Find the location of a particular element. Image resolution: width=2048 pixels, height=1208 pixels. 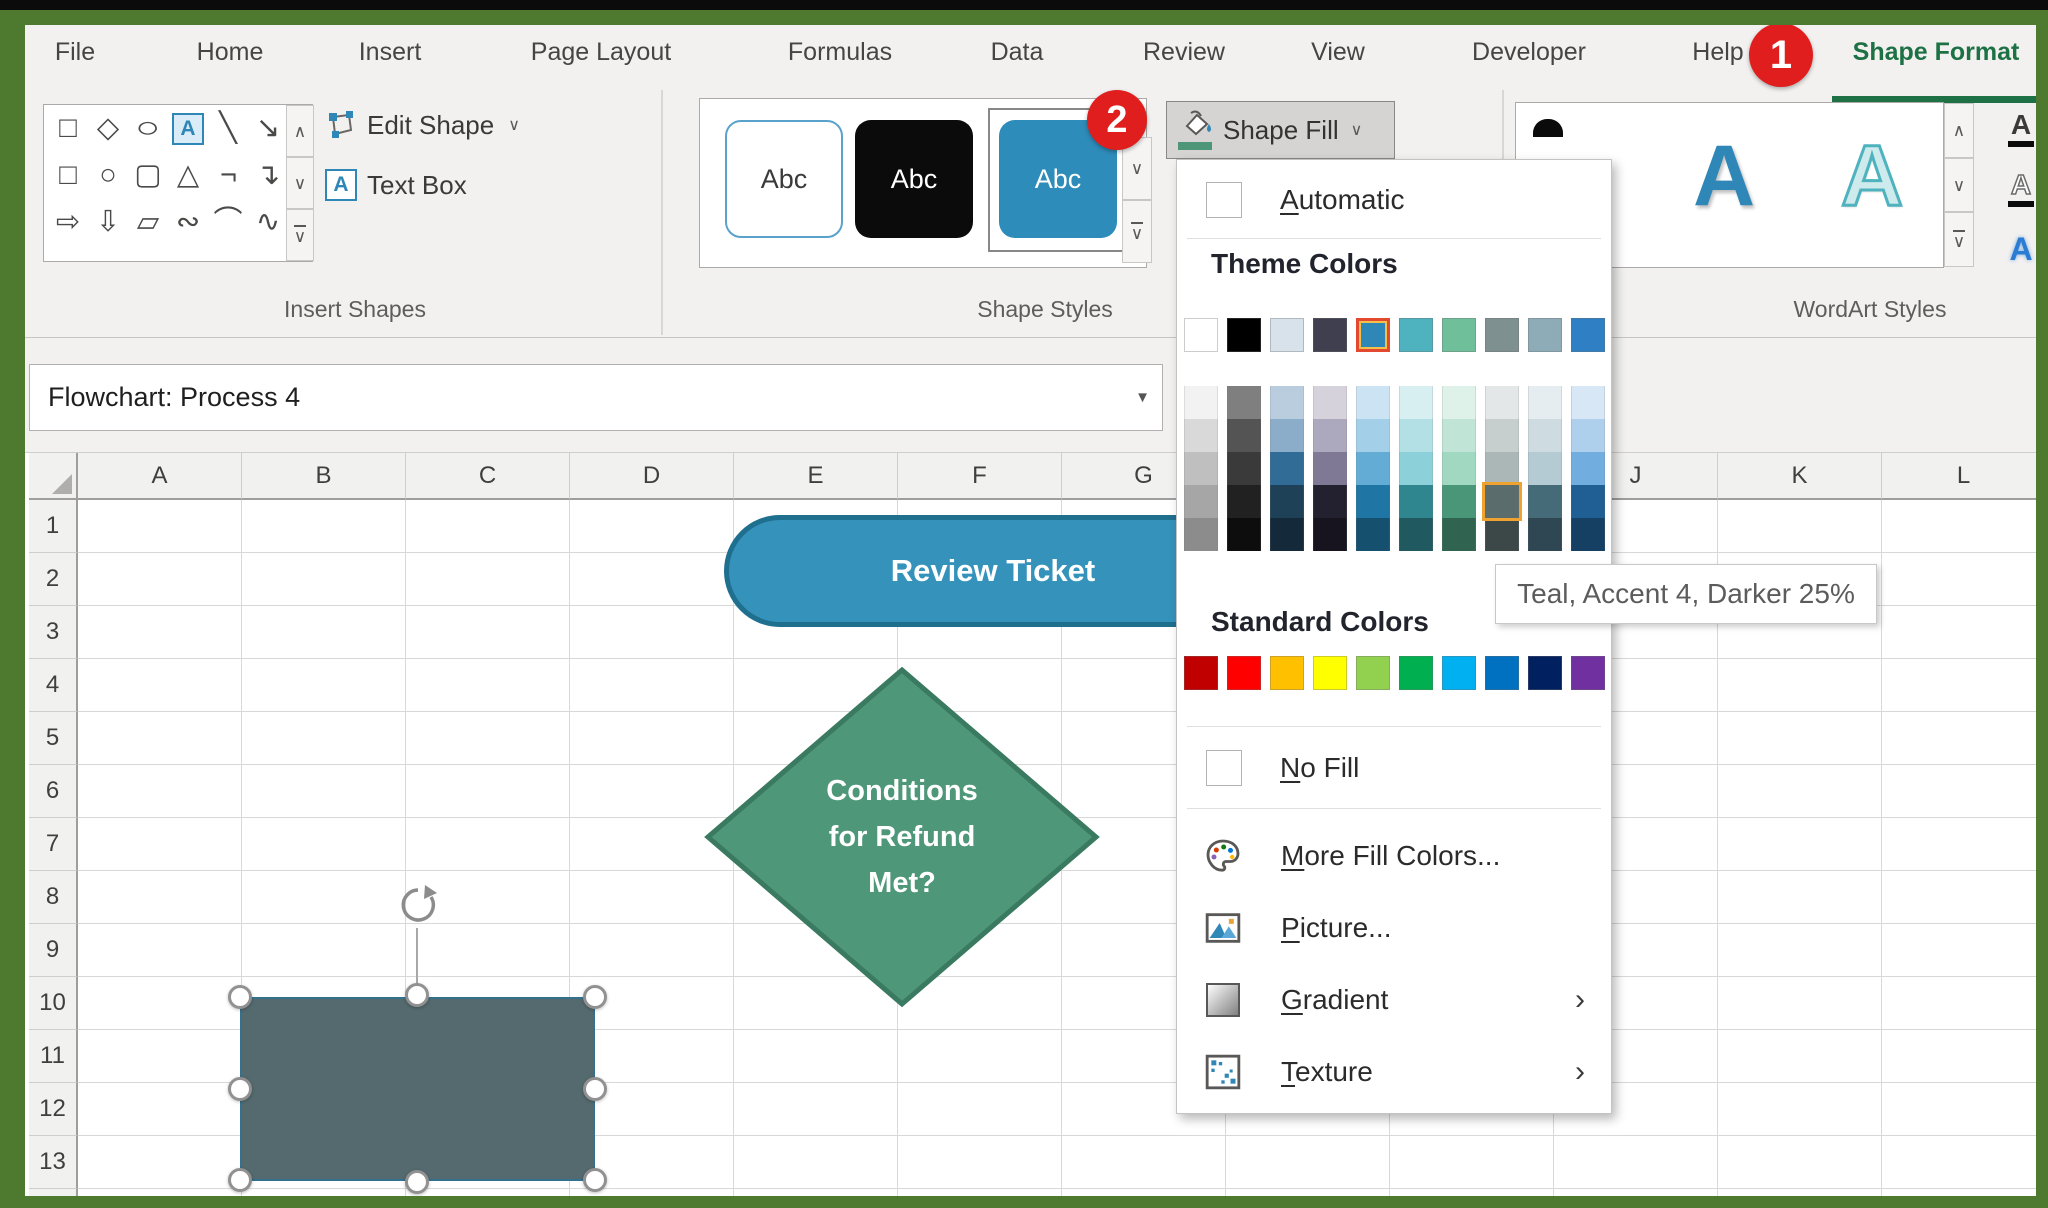

shapes-gallery-scrollbar: ∧ ∨ ∨ is located at coordinates (300, 183).